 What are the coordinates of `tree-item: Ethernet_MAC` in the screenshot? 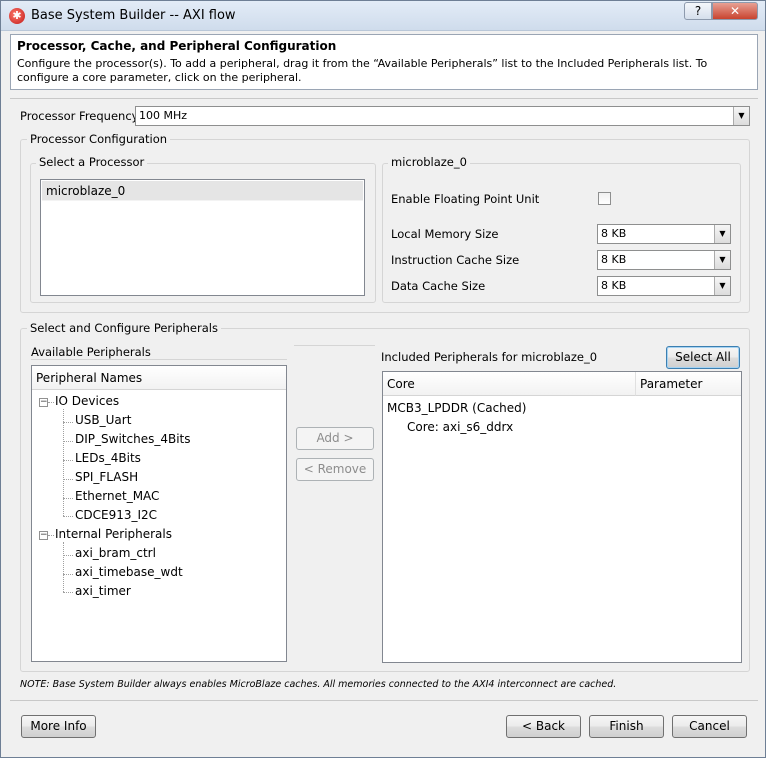 It's located at (117, 496).